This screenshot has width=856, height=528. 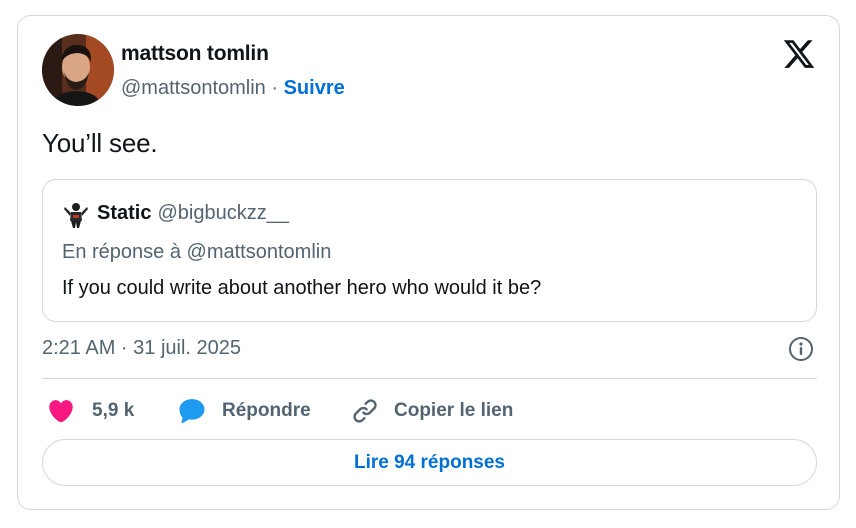 I want to click on info-icon, so click(x=801, y=349).